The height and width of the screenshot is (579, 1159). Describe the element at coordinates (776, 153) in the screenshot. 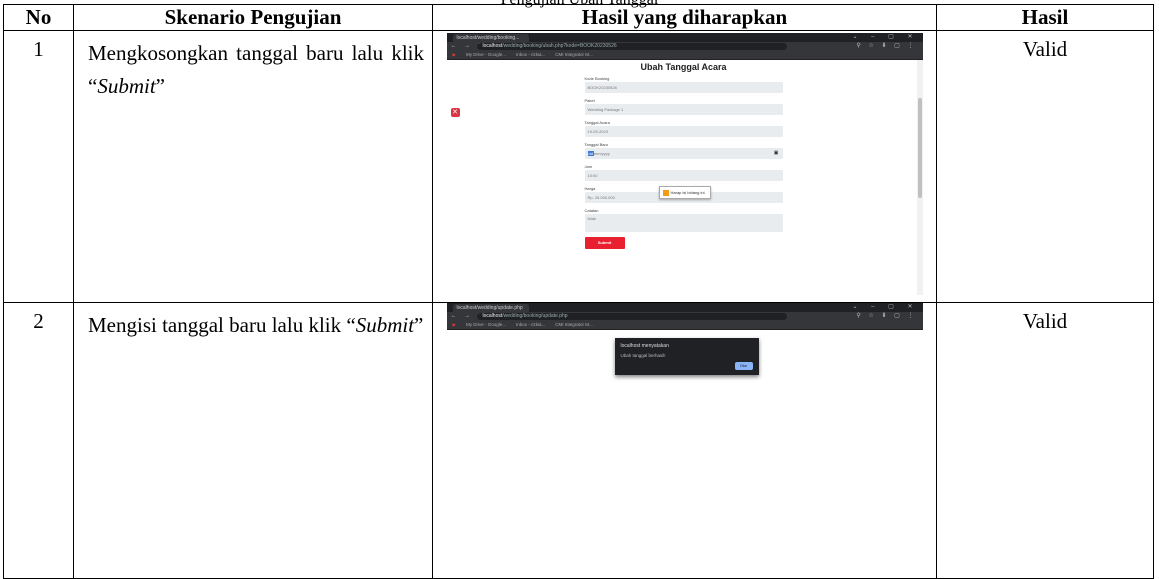

I see `calendar-icon: ▣` at that location.